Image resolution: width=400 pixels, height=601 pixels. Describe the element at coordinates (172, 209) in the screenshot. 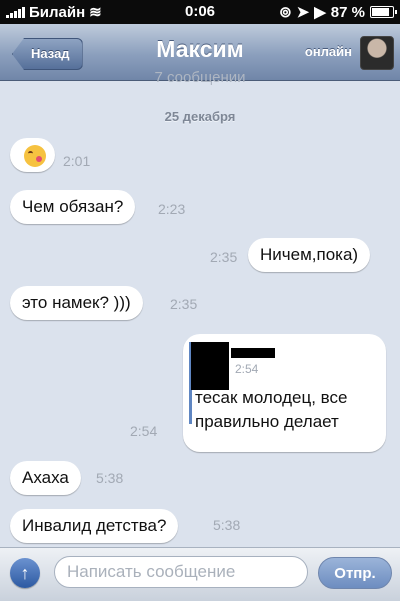

I see `message-time: 2:23` at that location.